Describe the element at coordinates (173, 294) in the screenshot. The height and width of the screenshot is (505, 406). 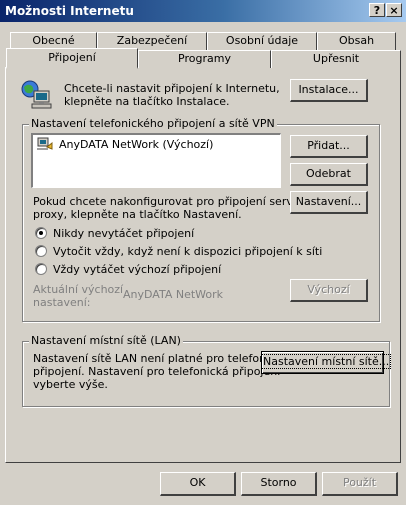
I see `current-default-value: AnyDATA NetWork` at that location.